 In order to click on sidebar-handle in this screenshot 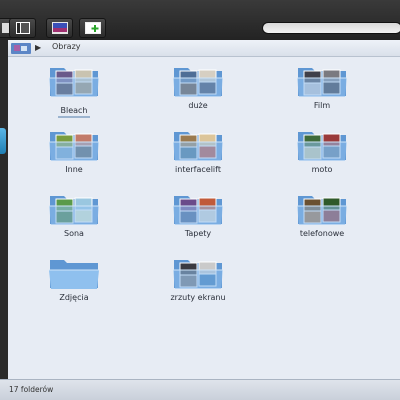, I will do `click(3, 141)`.